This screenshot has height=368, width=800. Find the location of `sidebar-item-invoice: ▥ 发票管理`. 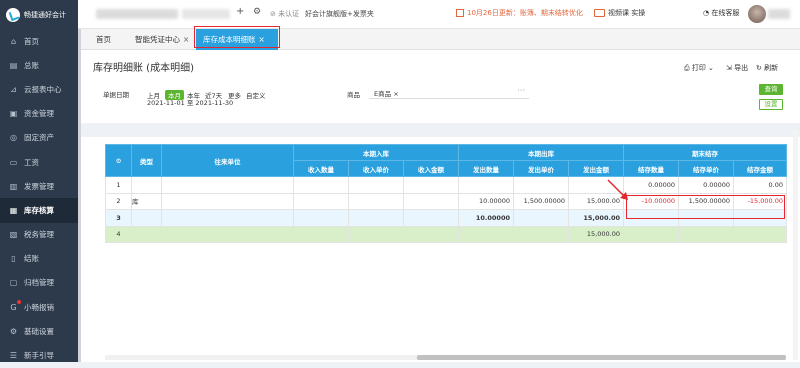

sidebar-item-invoice: ▥ 发票管理 is located at coordinates (39, 186).